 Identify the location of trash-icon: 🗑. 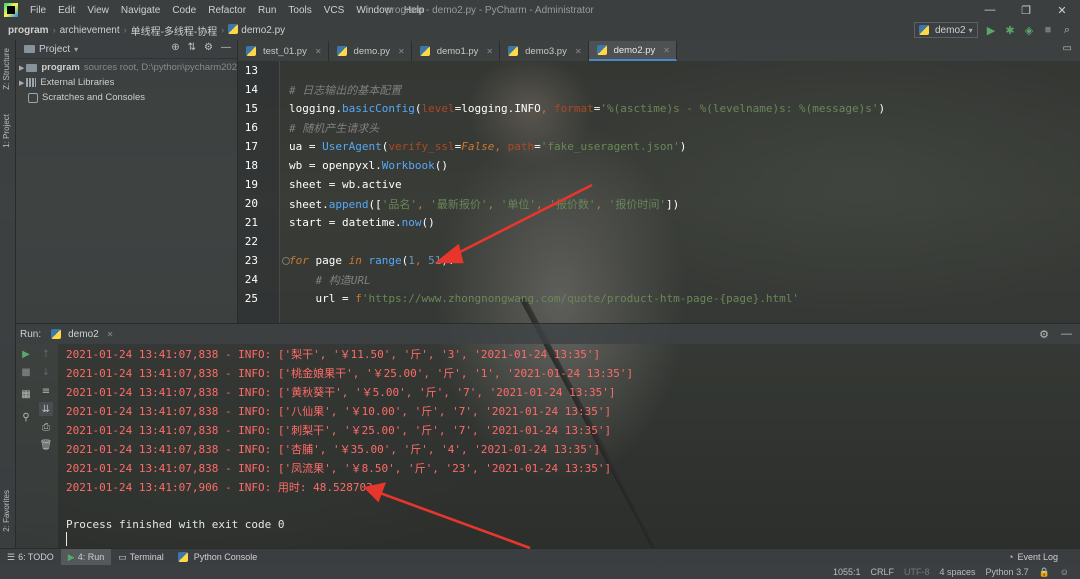
(46, 445).